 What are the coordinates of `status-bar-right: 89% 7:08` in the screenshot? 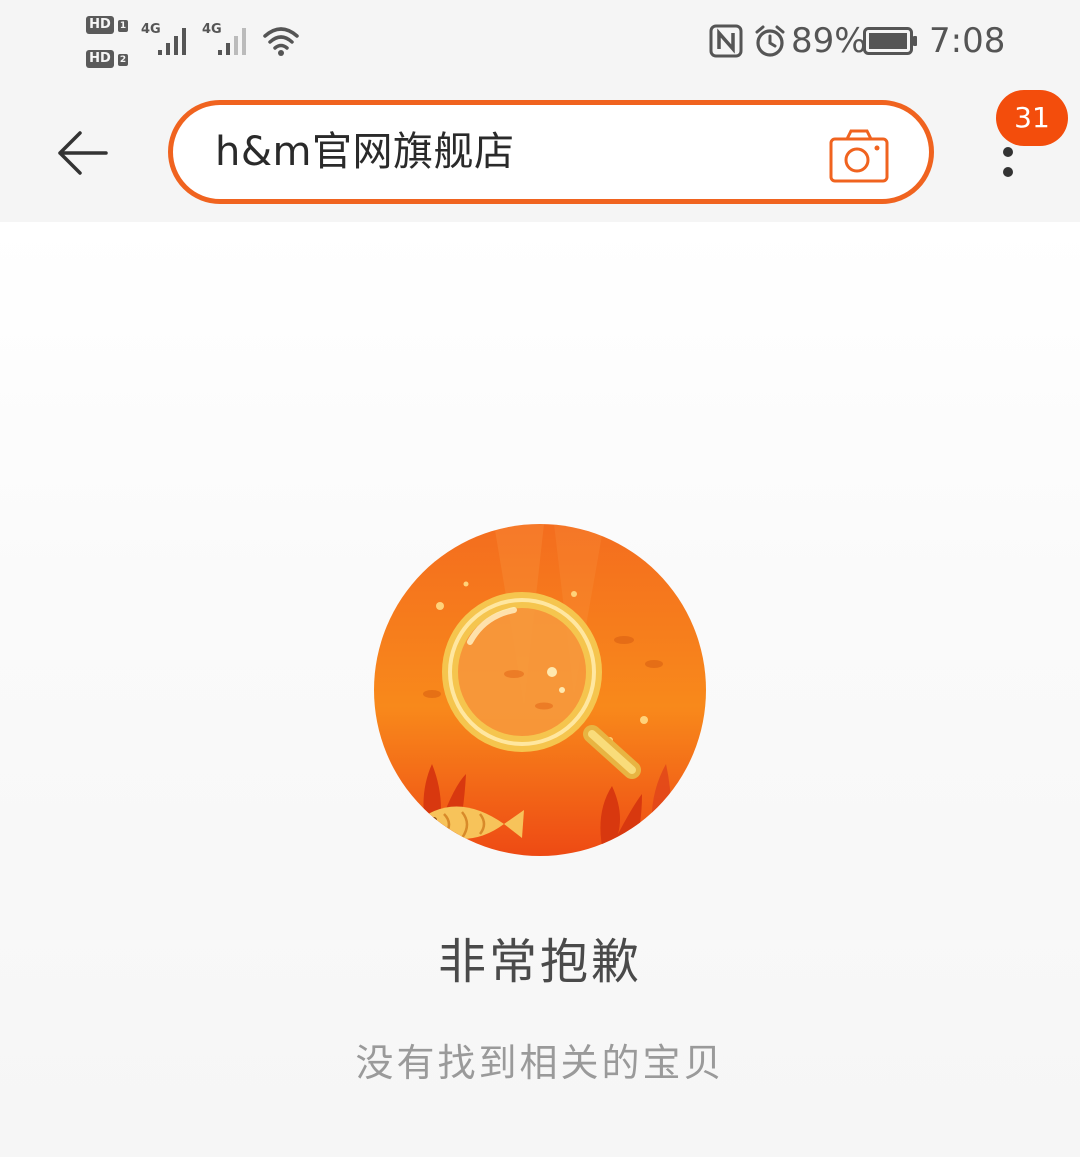 It's located at (855, 41).